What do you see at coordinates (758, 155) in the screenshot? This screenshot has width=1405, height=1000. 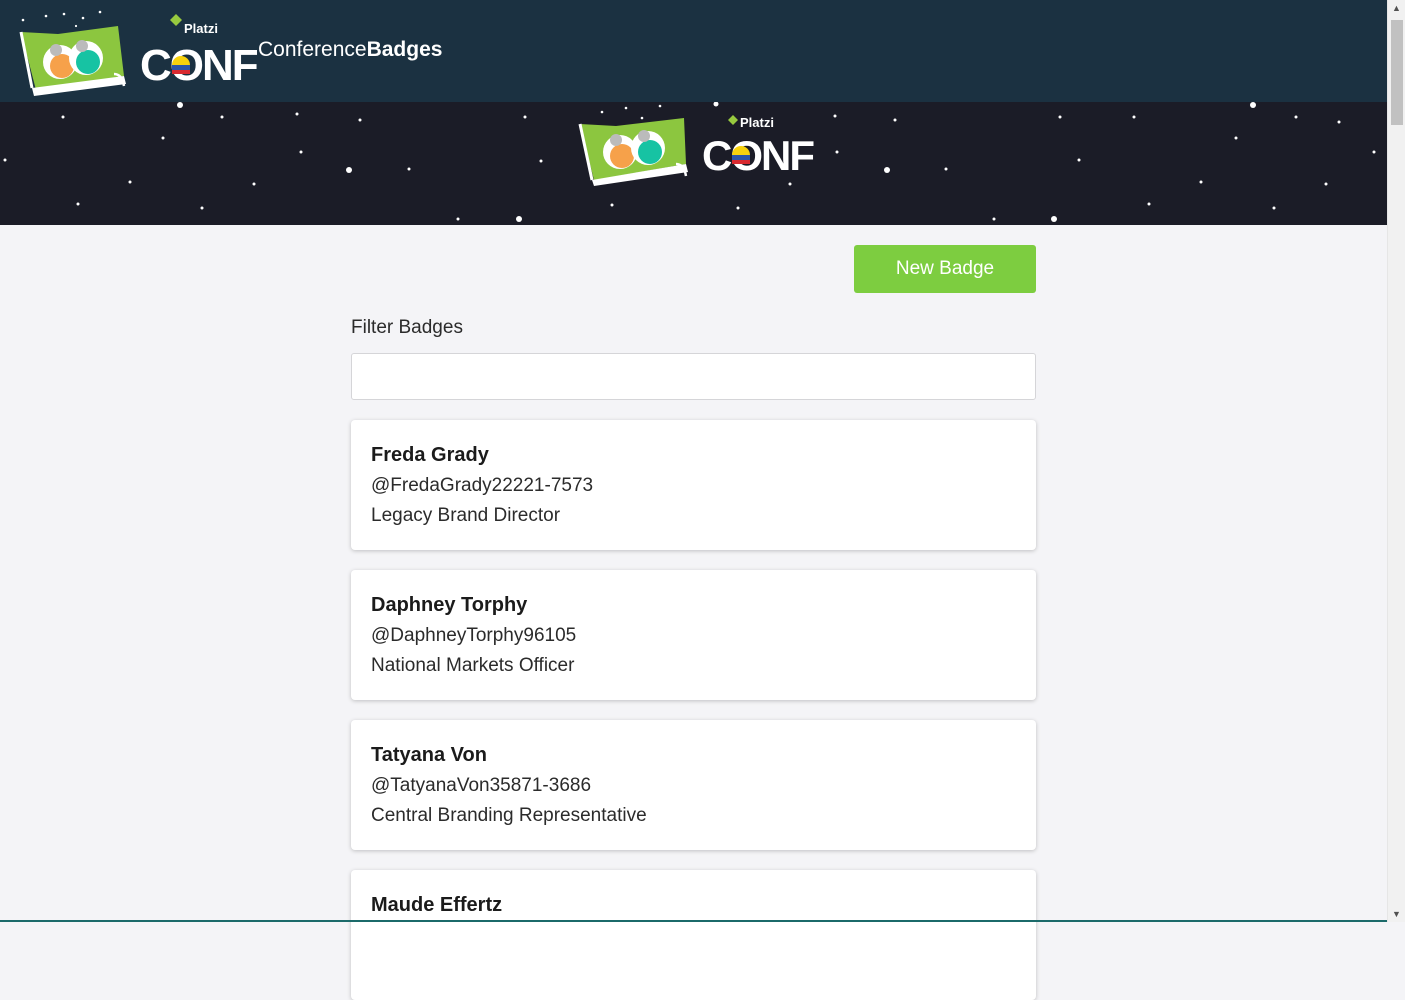 I see `hero-conf-wordmark: CONF` at bounding box center [758, 155].